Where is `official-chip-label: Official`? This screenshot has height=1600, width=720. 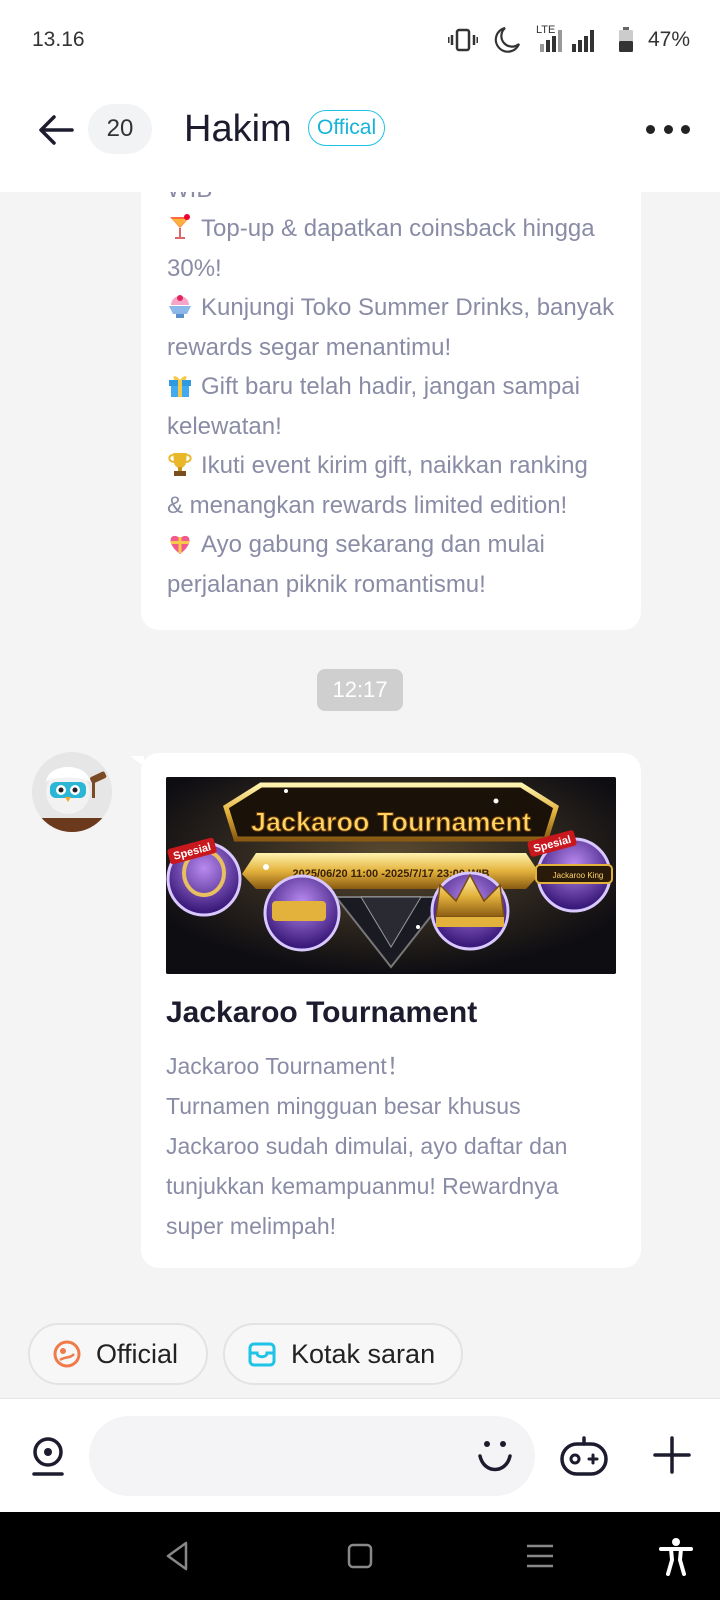 official-chip-label: Official is located at coordinates (137, 1353).